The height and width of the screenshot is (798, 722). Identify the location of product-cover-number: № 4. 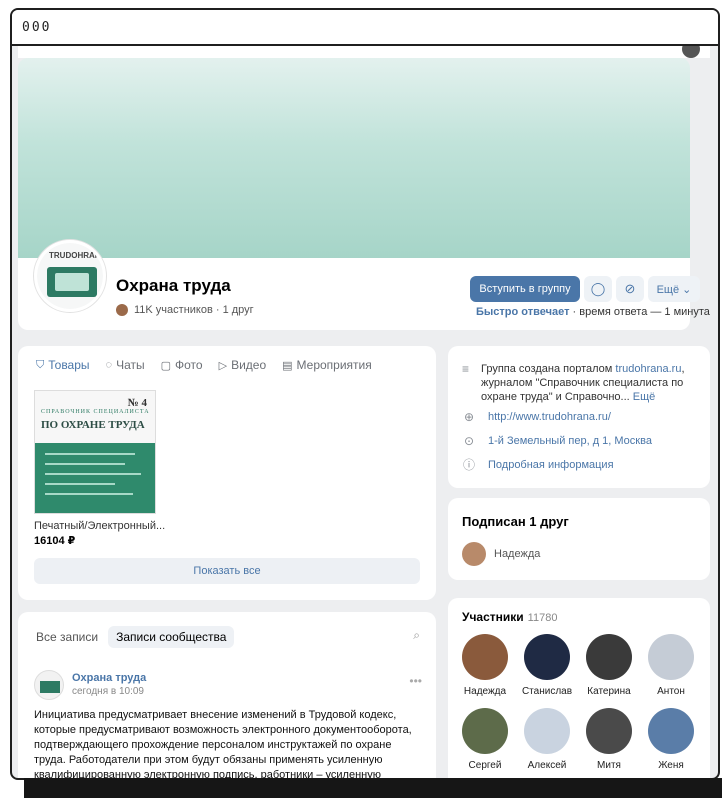
(137, 403).